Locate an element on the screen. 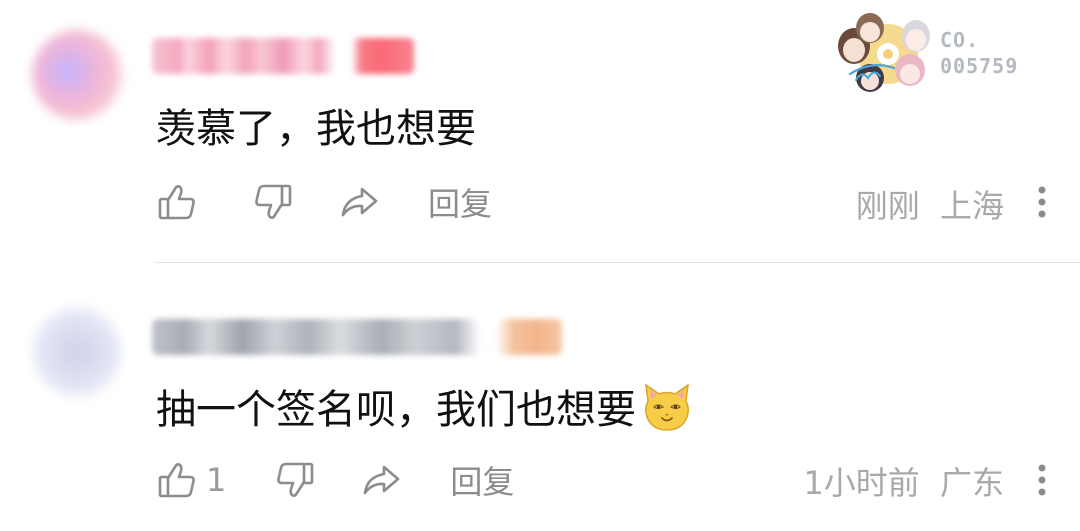 The width and height of the screenshot is (1080, 531). comment-location: 上海 is located at coordinates (971, 206).